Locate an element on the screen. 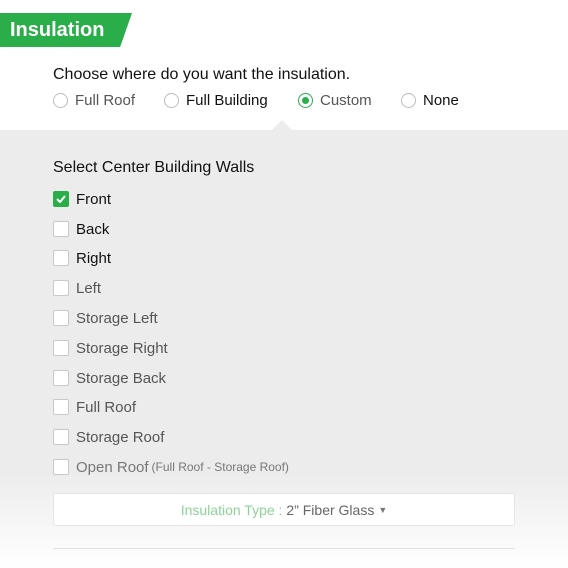 The width and height of the screenshot is (568, 568). checkbox-full-roof: Full Roof is located at coordinates (94, 407).